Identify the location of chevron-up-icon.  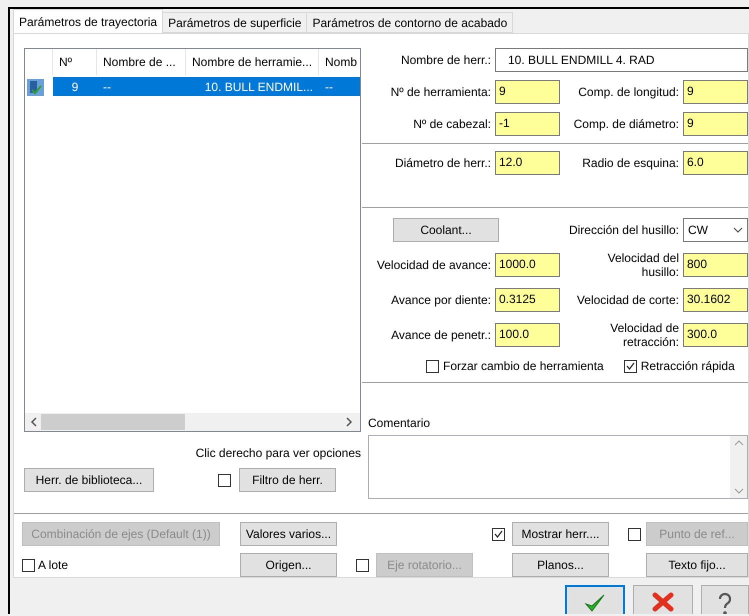
(739, 443).